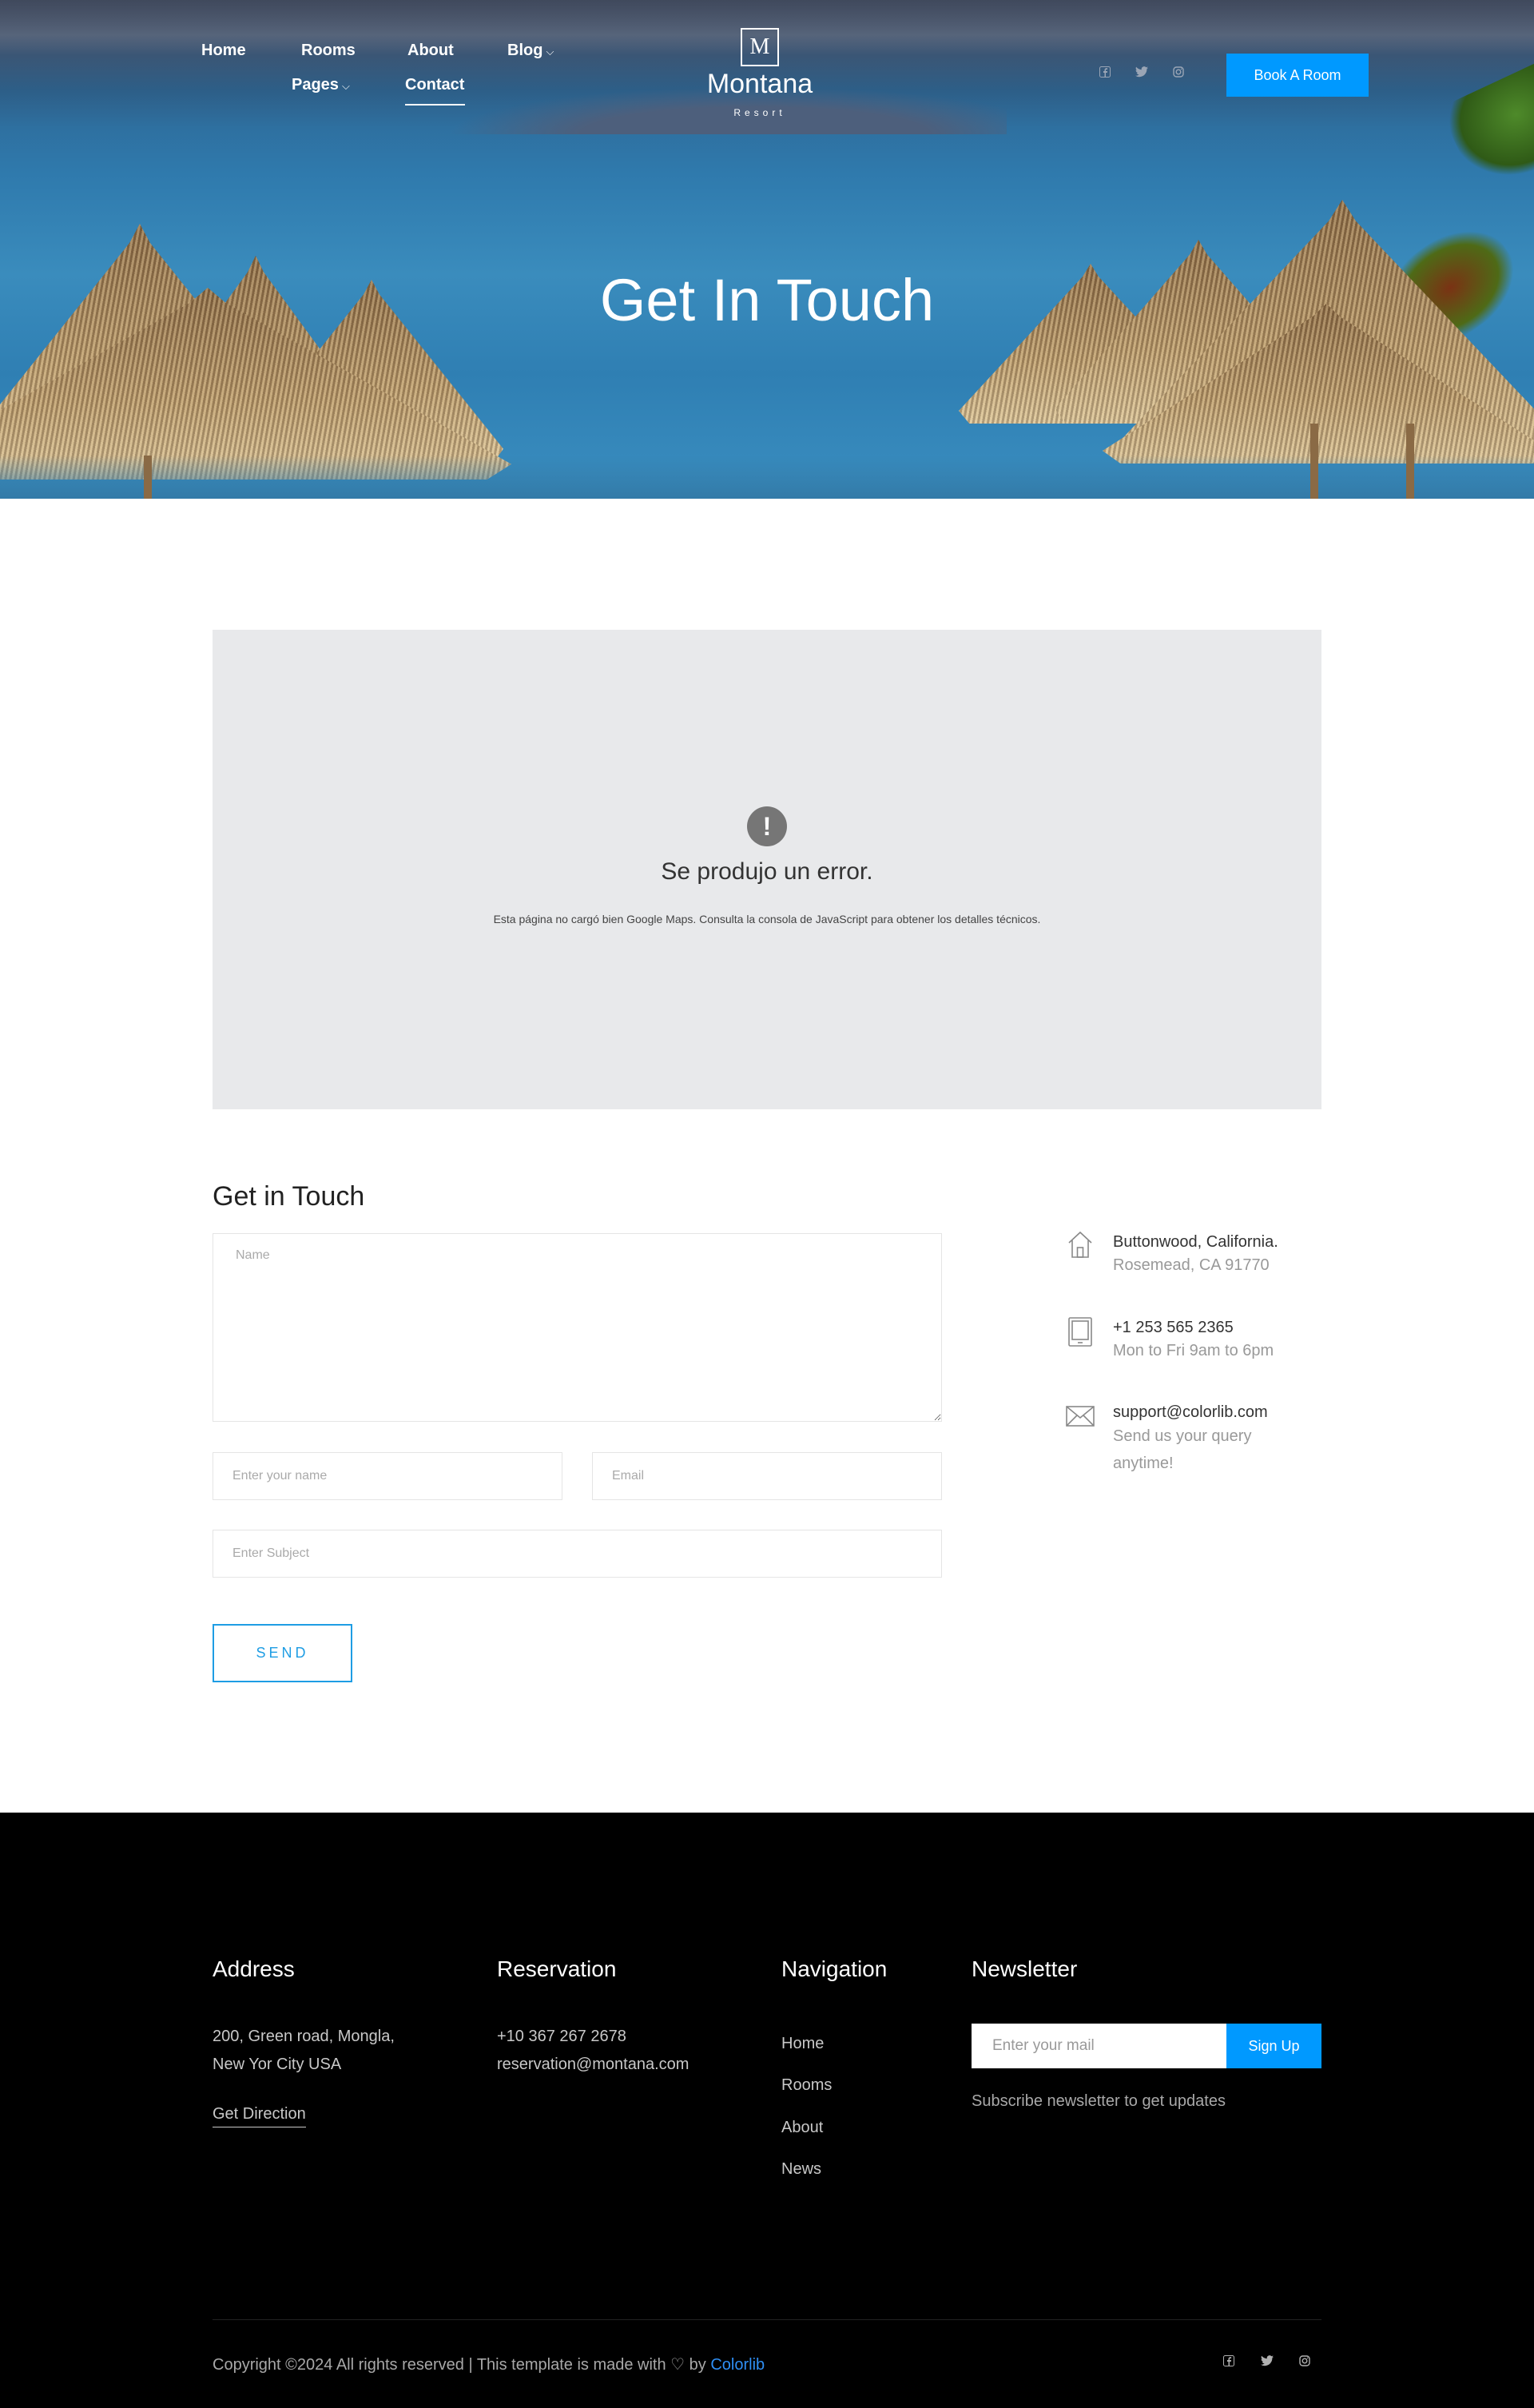 This screenshot has height=2408, width=1534. What do you see at coordinates (328, 51) in the screenshot?
I see `nav-rooms: Rooms` at bounding box center [328, 51].